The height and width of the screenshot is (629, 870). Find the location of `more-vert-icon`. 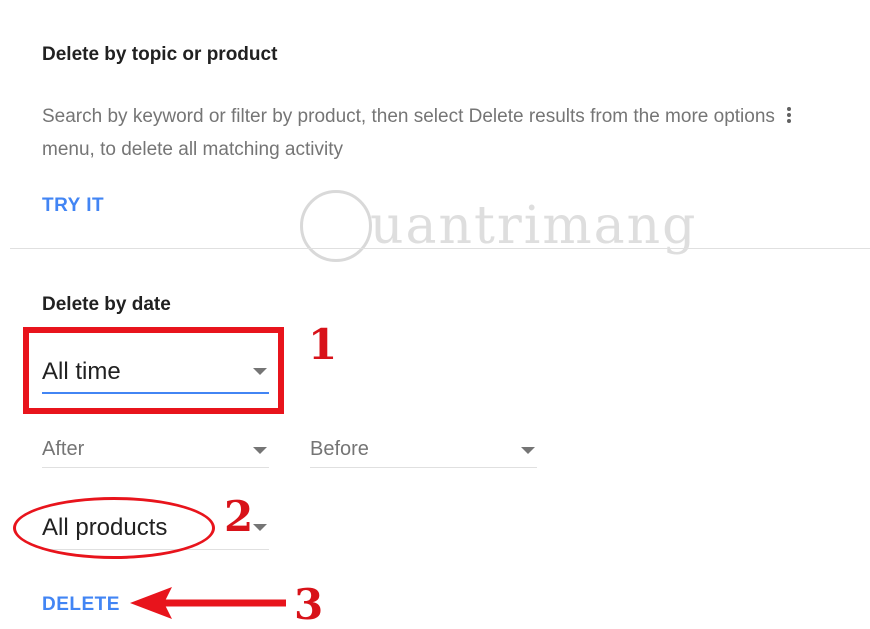

more-vert-icon is located at coordinates (789, 115).